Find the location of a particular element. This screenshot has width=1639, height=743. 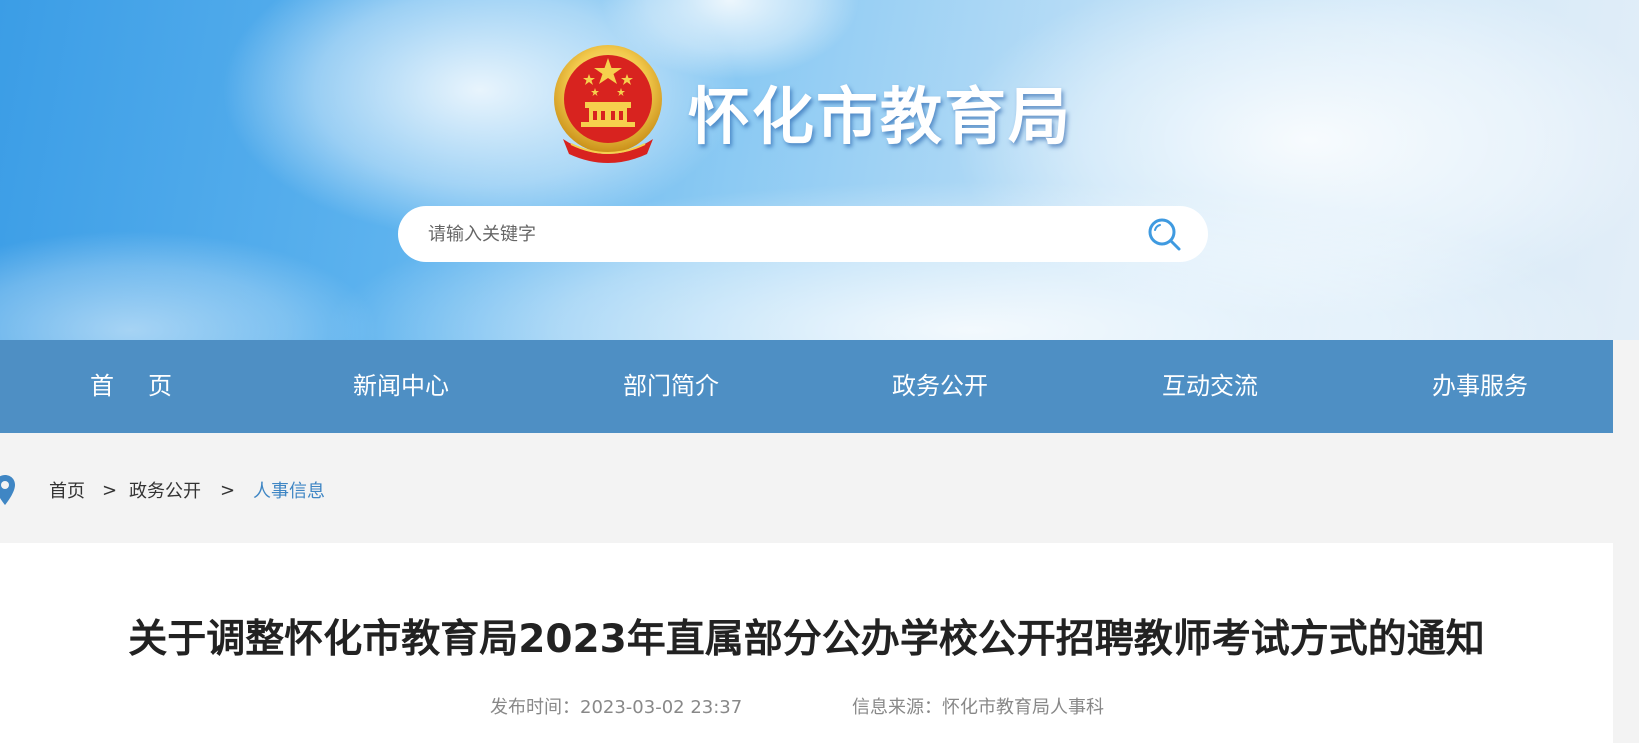

cloud-decoration is located at coordinates (190, 285).